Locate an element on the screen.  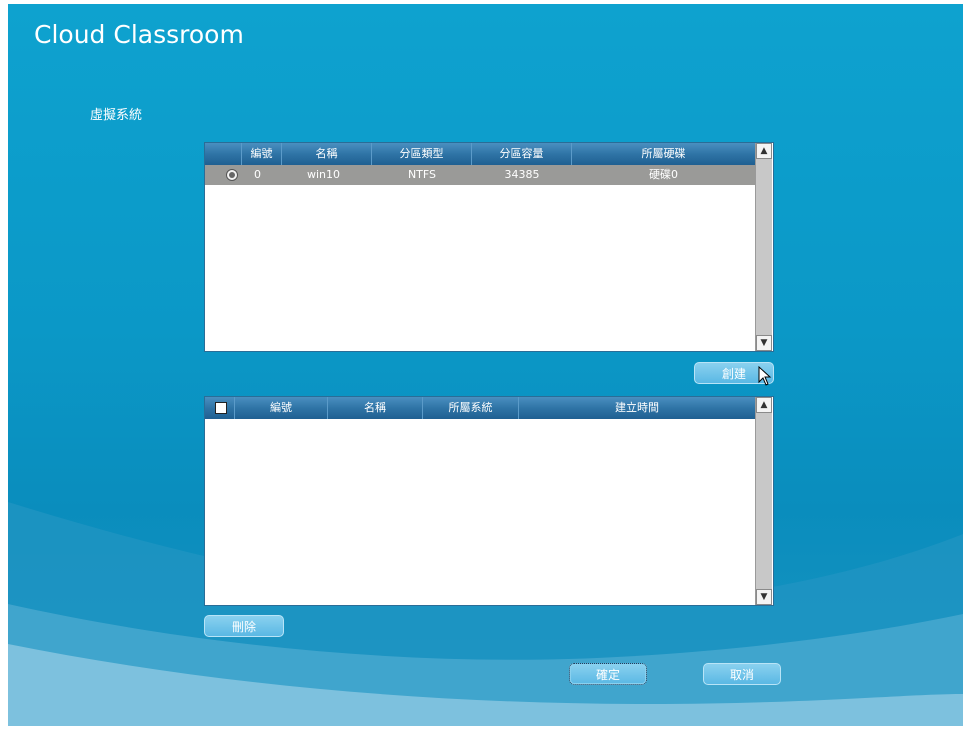
systems-table-header: 編號 名稱 分區類型 分區容量 所屬硬碟 is located at coordinates (480, 154).